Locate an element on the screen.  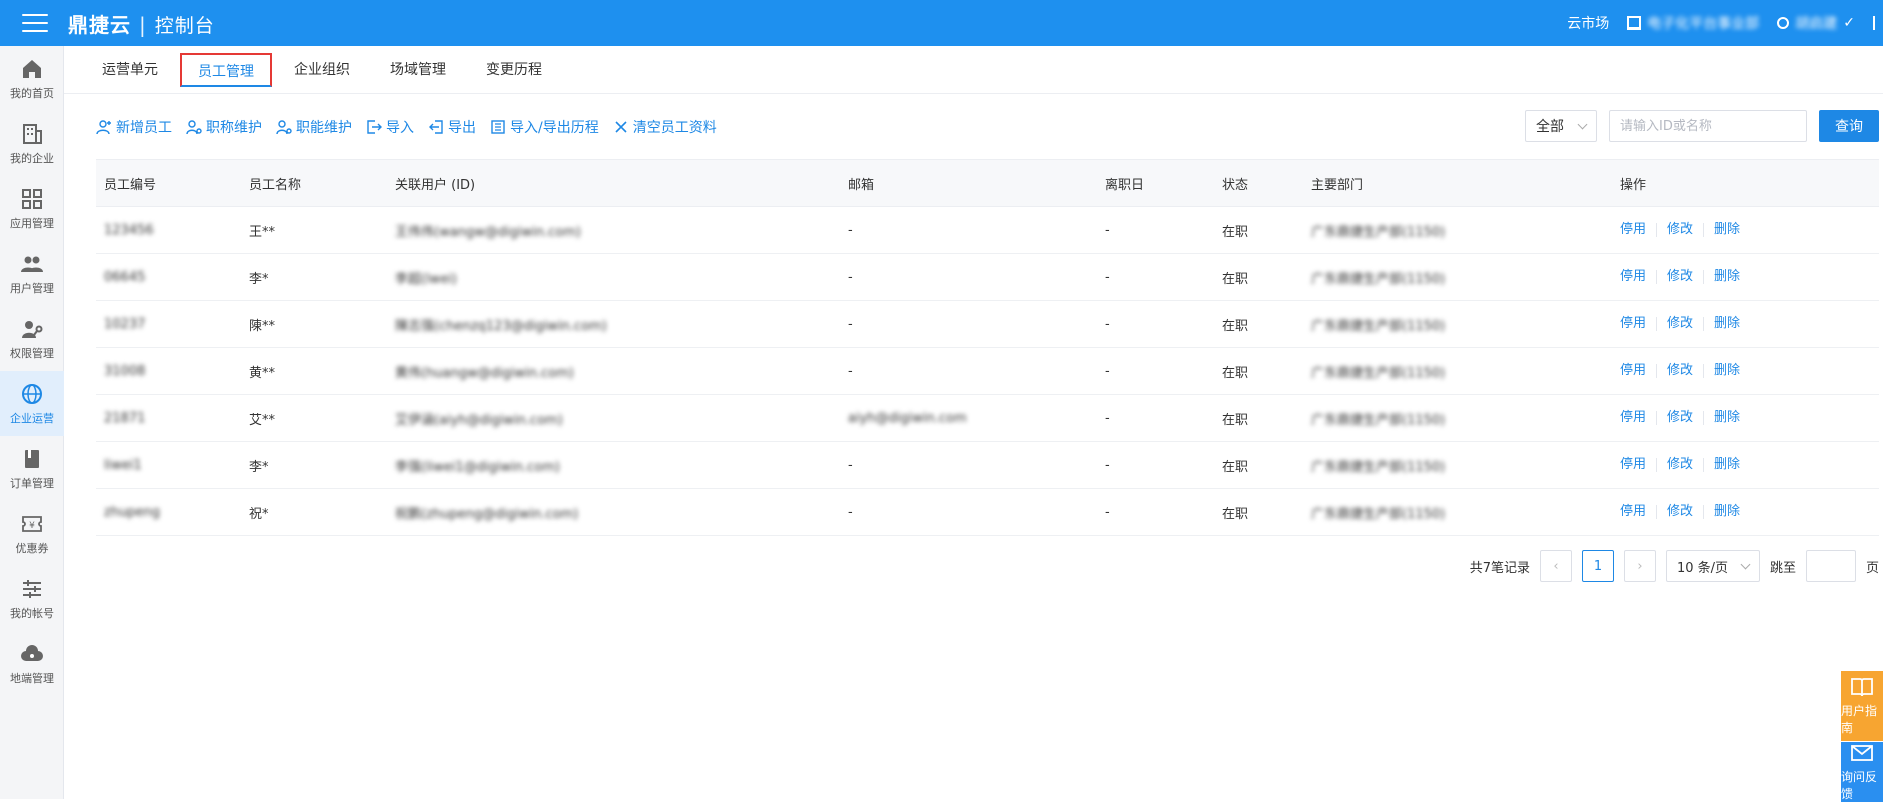
user-icon is located at coordinates (1783, 23).